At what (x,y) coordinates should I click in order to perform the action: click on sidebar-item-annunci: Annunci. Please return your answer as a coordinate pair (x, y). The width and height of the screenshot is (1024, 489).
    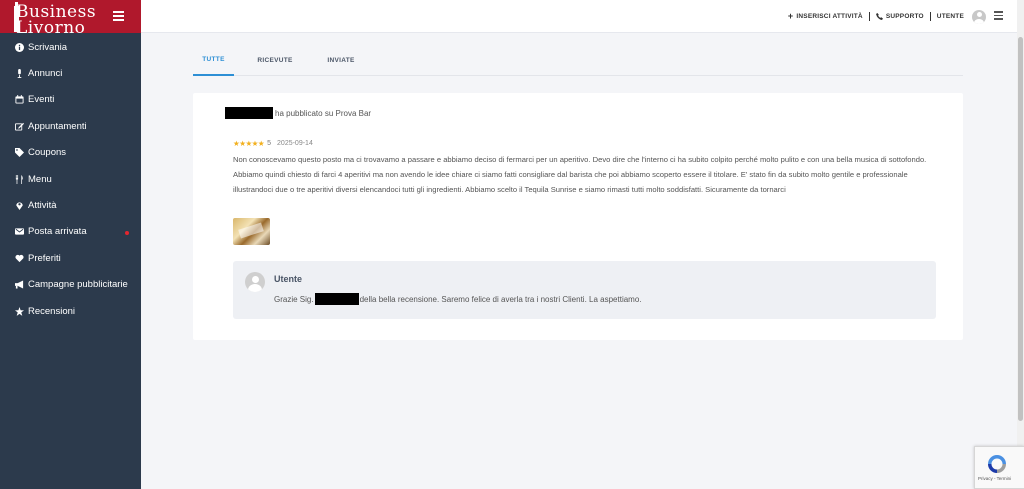
    Looking at the image, I should click on (70, 73).